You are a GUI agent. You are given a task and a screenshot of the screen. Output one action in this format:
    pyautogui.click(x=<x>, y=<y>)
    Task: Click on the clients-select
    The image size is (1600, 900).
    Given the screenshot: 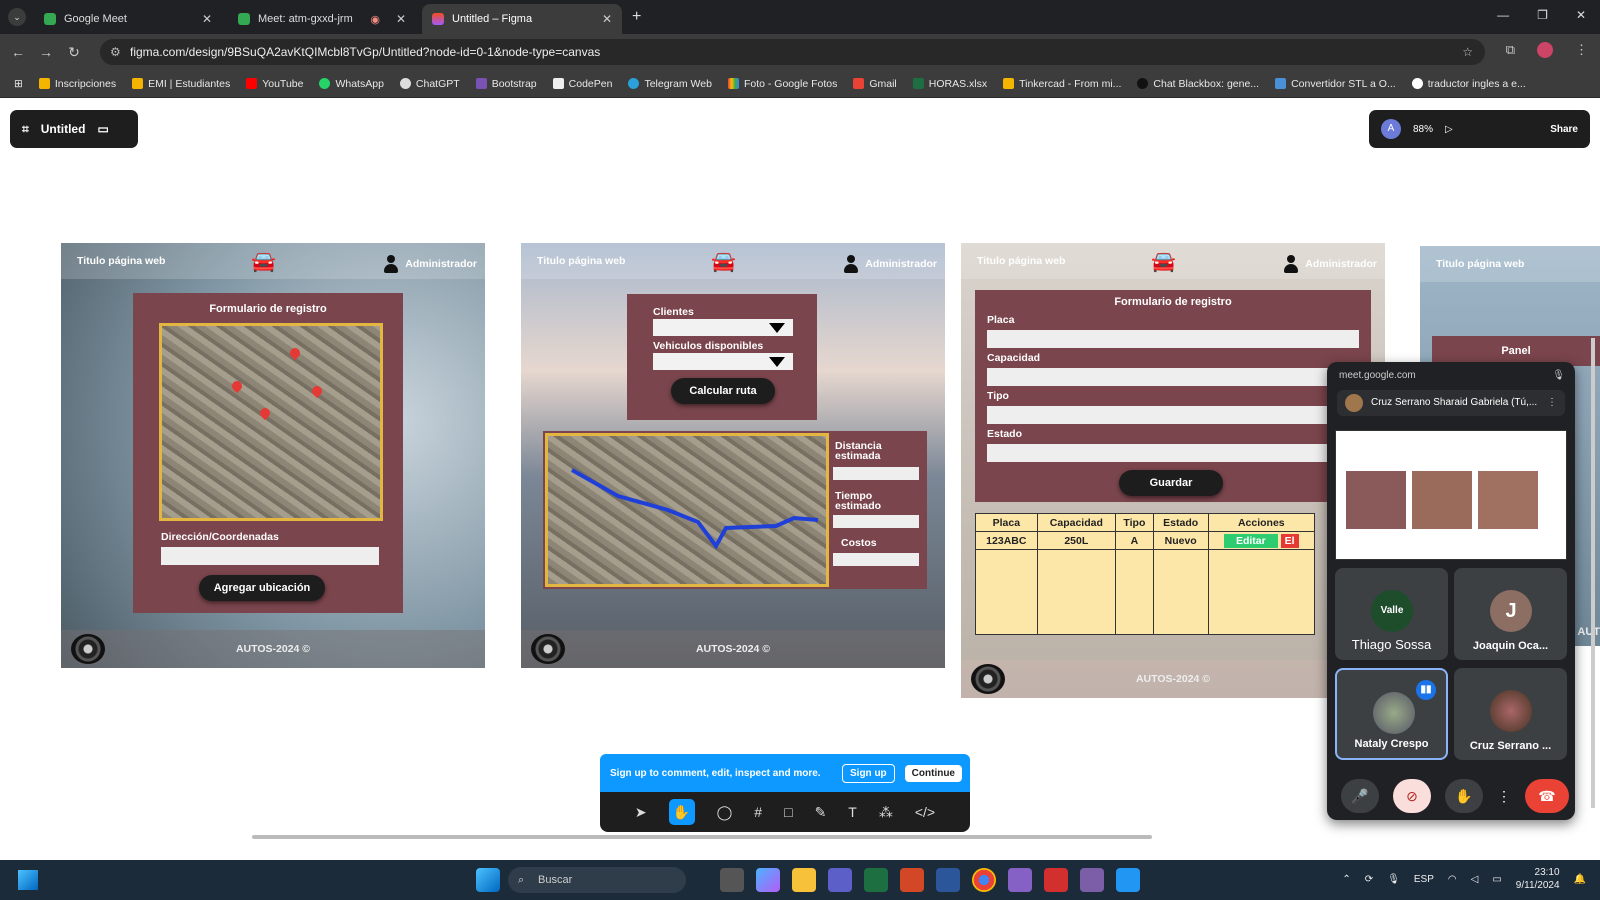 What is the action you would take?
    pyautogui.click(x=723, y=327)
    